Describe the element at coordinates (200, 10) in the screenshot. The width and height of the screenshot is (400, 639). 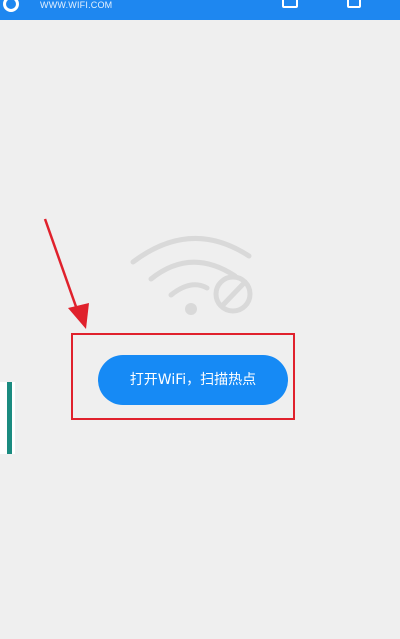
I see `top-app-bar: WWW.WIFI.COM` at that location.